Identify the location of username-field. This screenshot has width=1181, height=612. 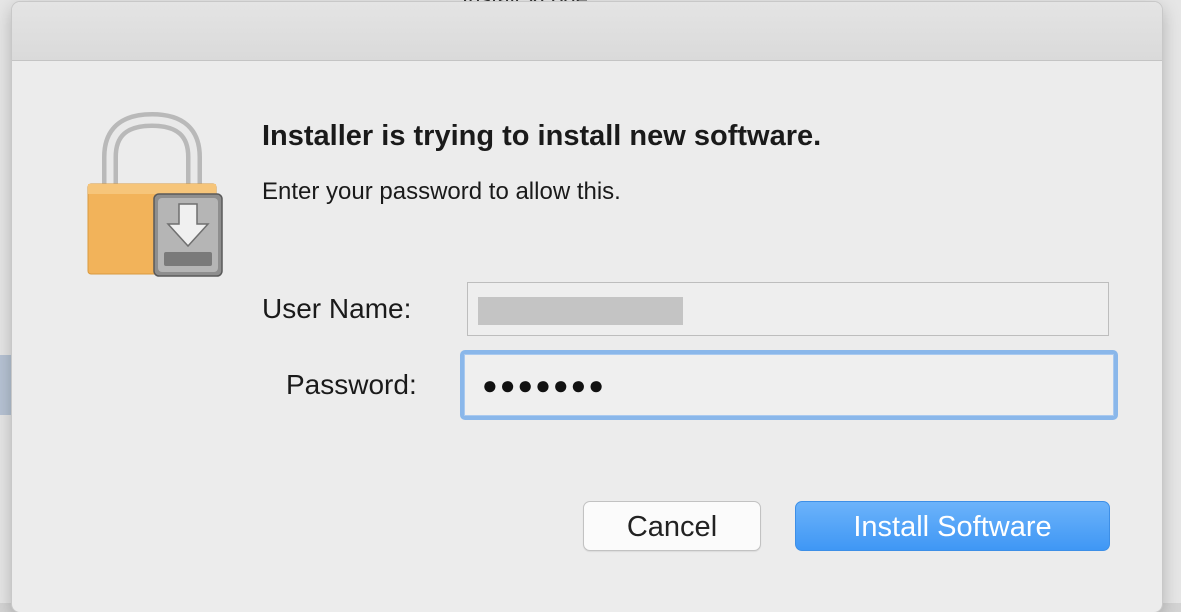
(788, 309).